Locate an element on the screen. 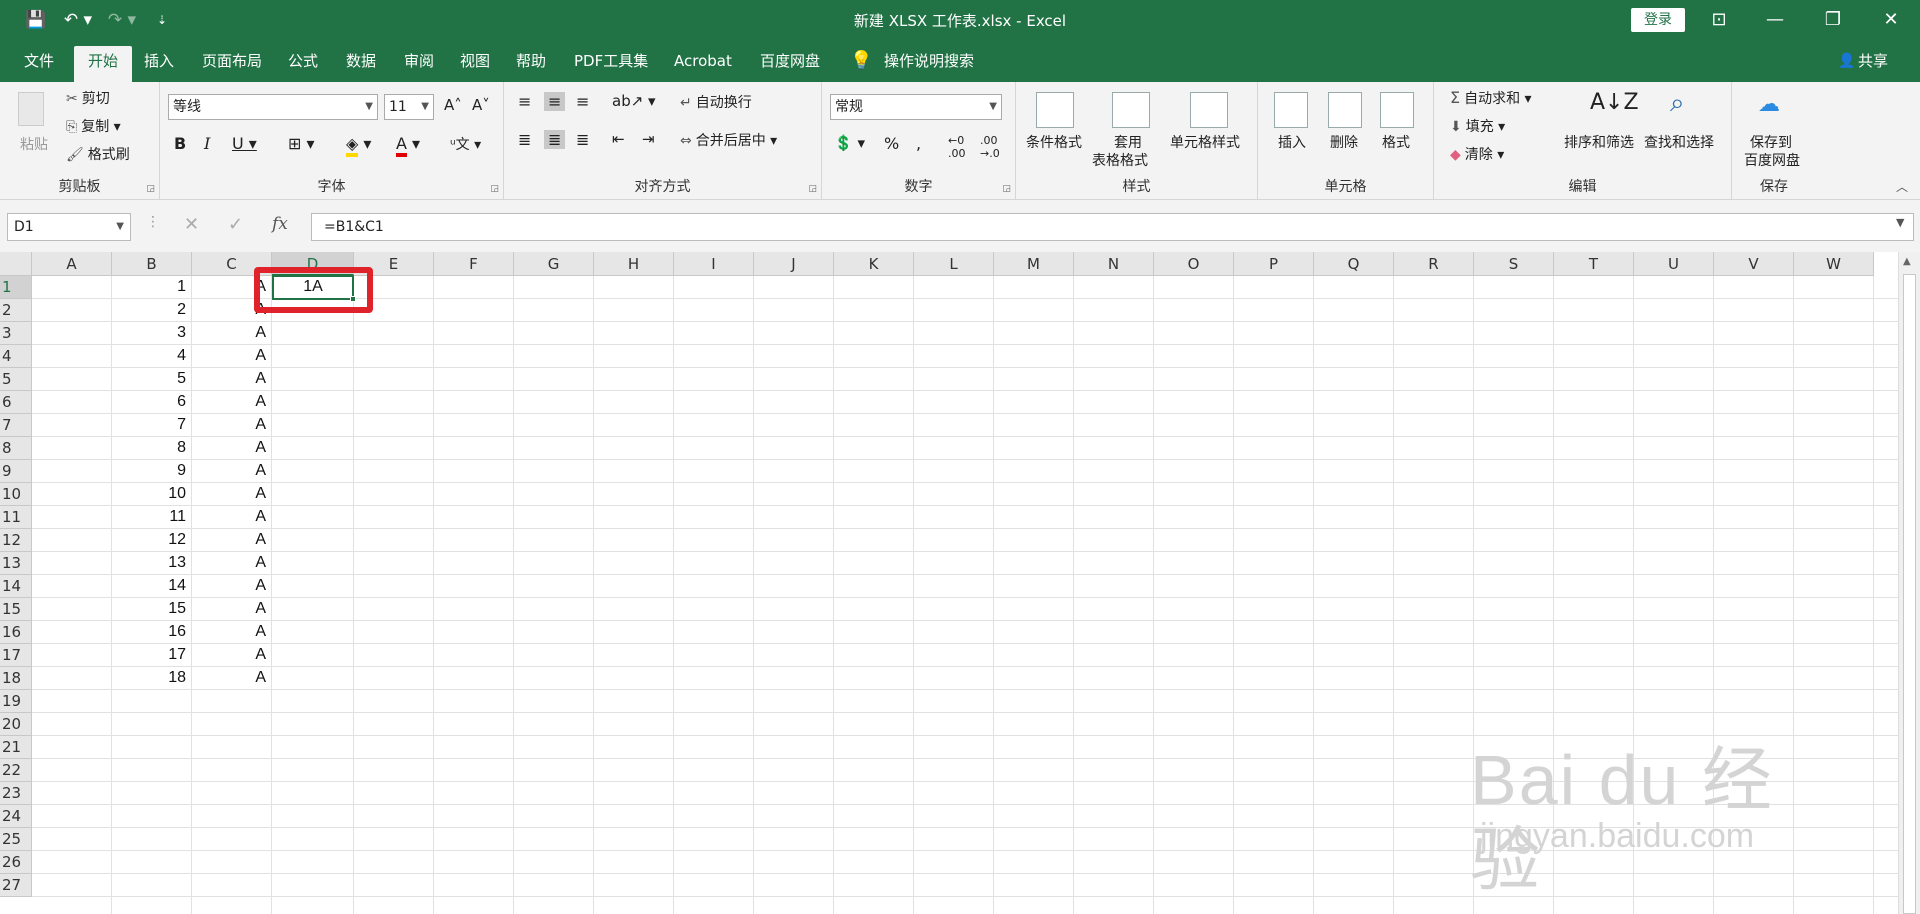 The height and width of the screenshot is (914, 1920). column-header-a: A is located at coordinates (72, 264).